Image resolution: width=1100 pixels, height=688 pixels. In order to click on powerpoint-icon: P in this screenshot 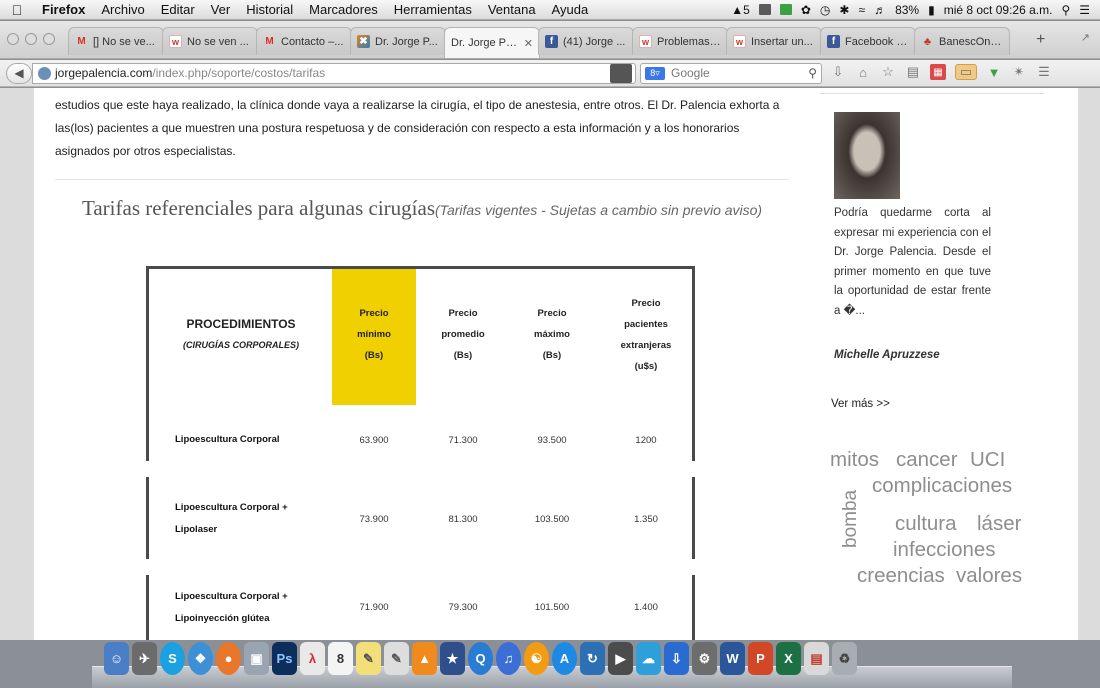, I will do `click(760, 658)`.